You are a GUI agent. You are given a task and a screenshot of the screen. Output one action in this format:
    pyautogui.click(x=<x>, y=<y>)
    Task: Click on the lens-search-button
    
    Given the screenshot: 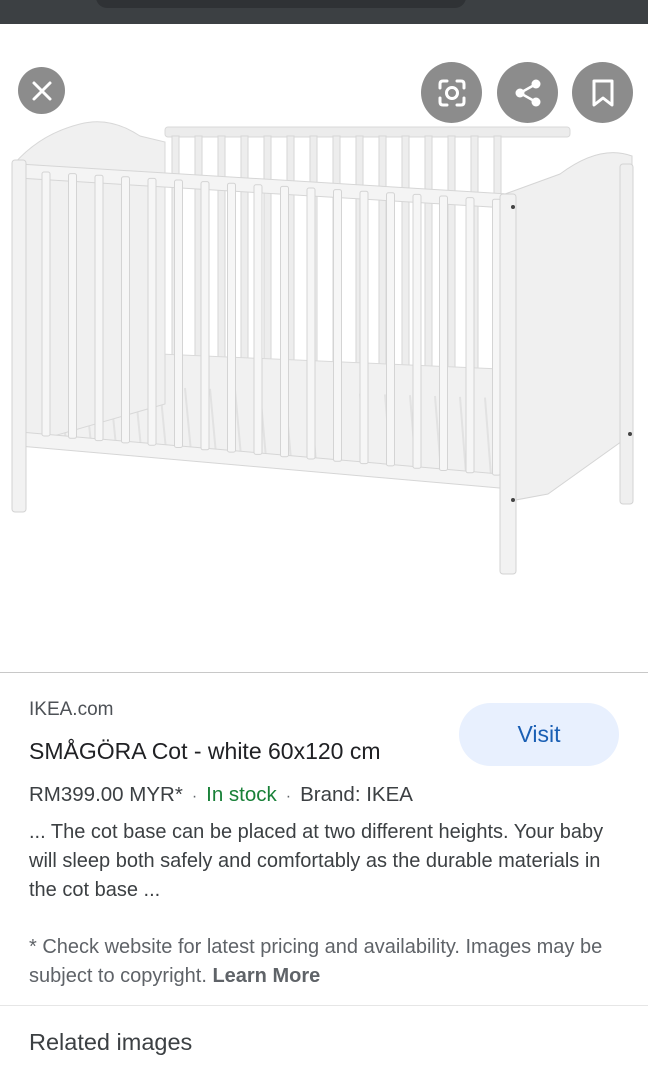 What is the action you would take?
    pyautogui.click(x=451, y=92)
    